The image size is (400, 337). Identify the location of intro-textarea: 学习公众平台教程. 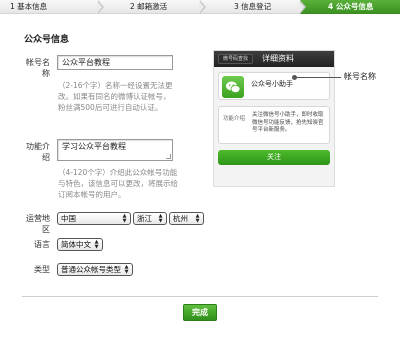
(115, 150).